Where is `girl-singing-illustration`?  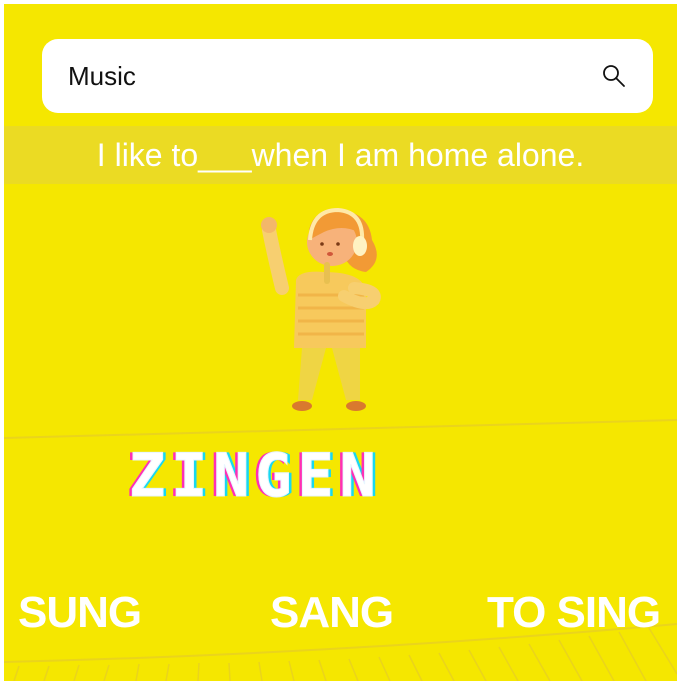 girl-singing-illustration is located at coordinates (321, 309).